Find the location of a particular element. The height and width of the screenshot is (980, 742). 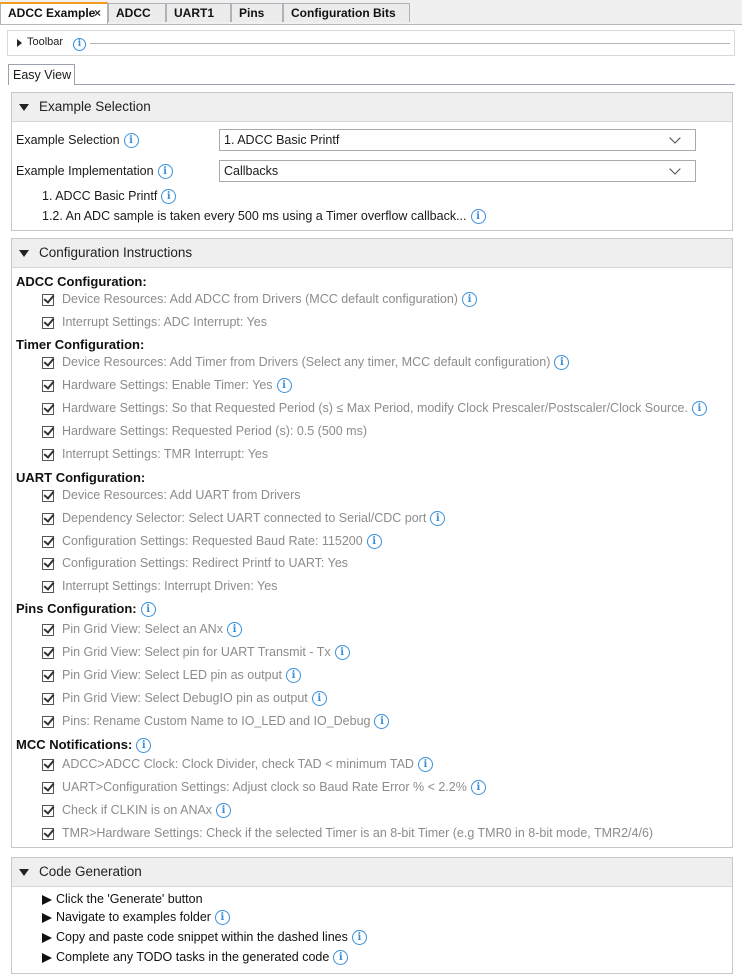

tab-adcc-example: ADCC Example × is located at coordinates (54, 13).